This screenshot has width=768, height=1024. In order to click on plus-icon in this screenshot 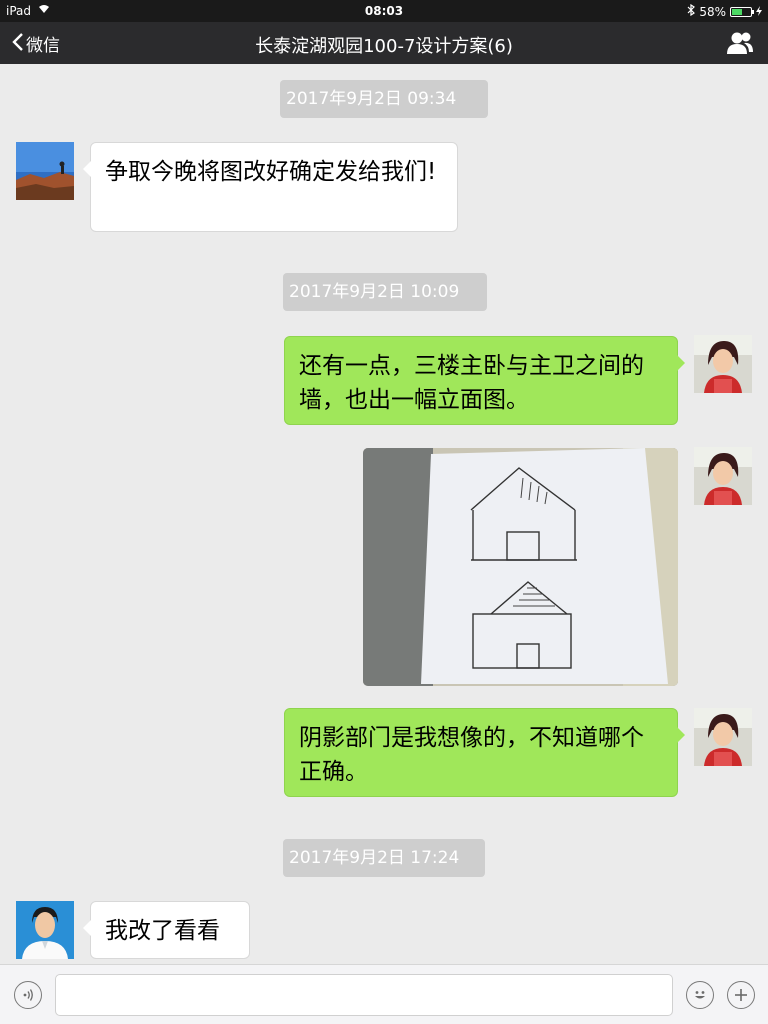, I will do `click(741, 995)`.